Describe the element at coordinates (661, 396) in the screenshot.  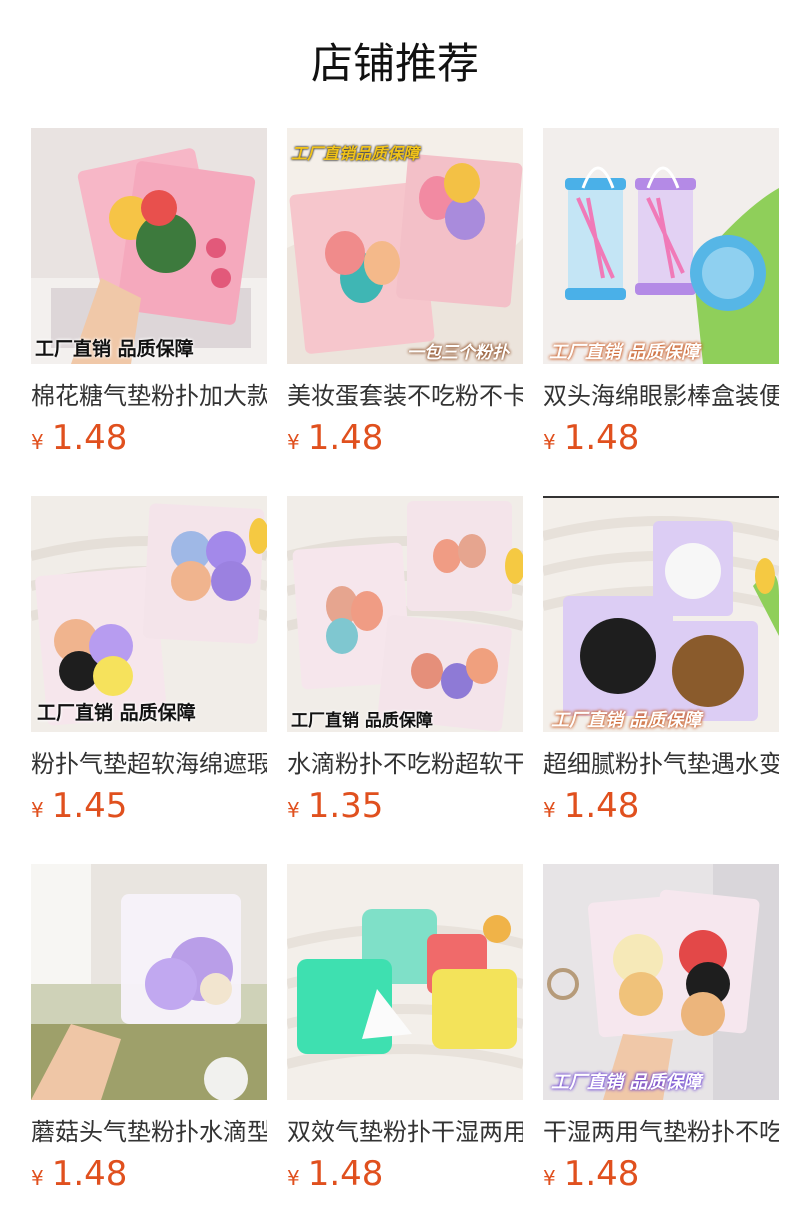
I see `product-name: 双头海绵眼影棒盒装便携` at that location.